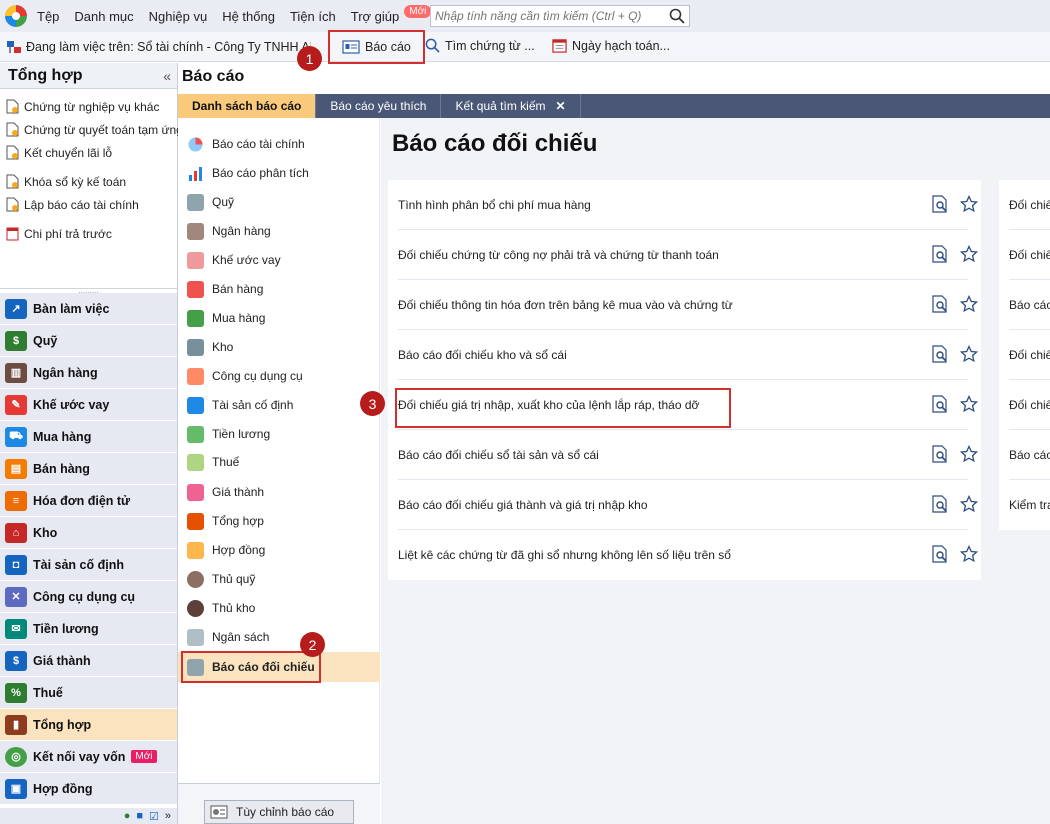  What do you see at coordinates (279, 202) in the screenshot?
I see `category-cash: Quỹ` at bounding box center [279, 202].